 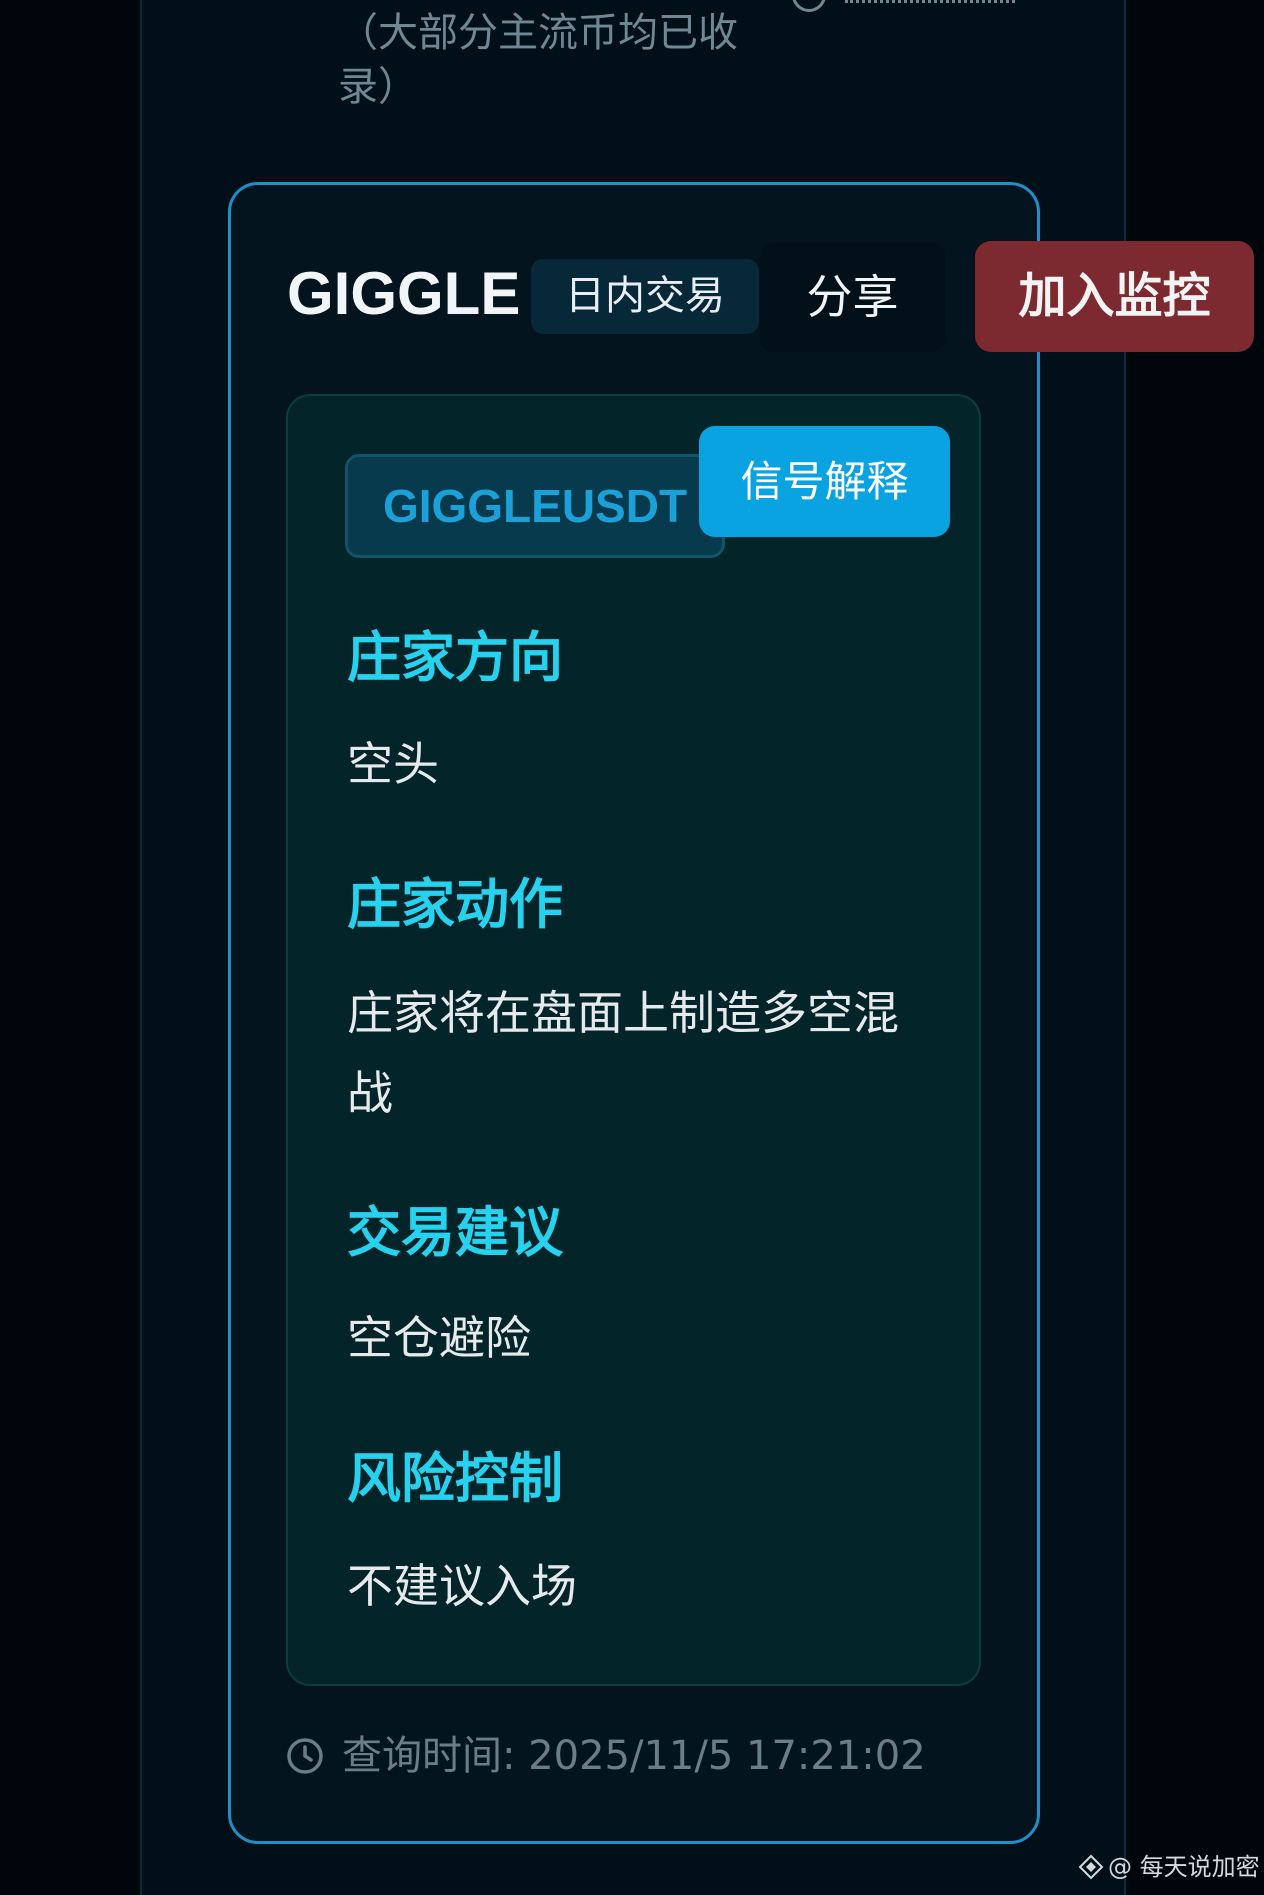 What do you see at coordinates (1091, 1867) in the screenshot?
I see `binance-square-icon` at bounding box center [1091, 1867].